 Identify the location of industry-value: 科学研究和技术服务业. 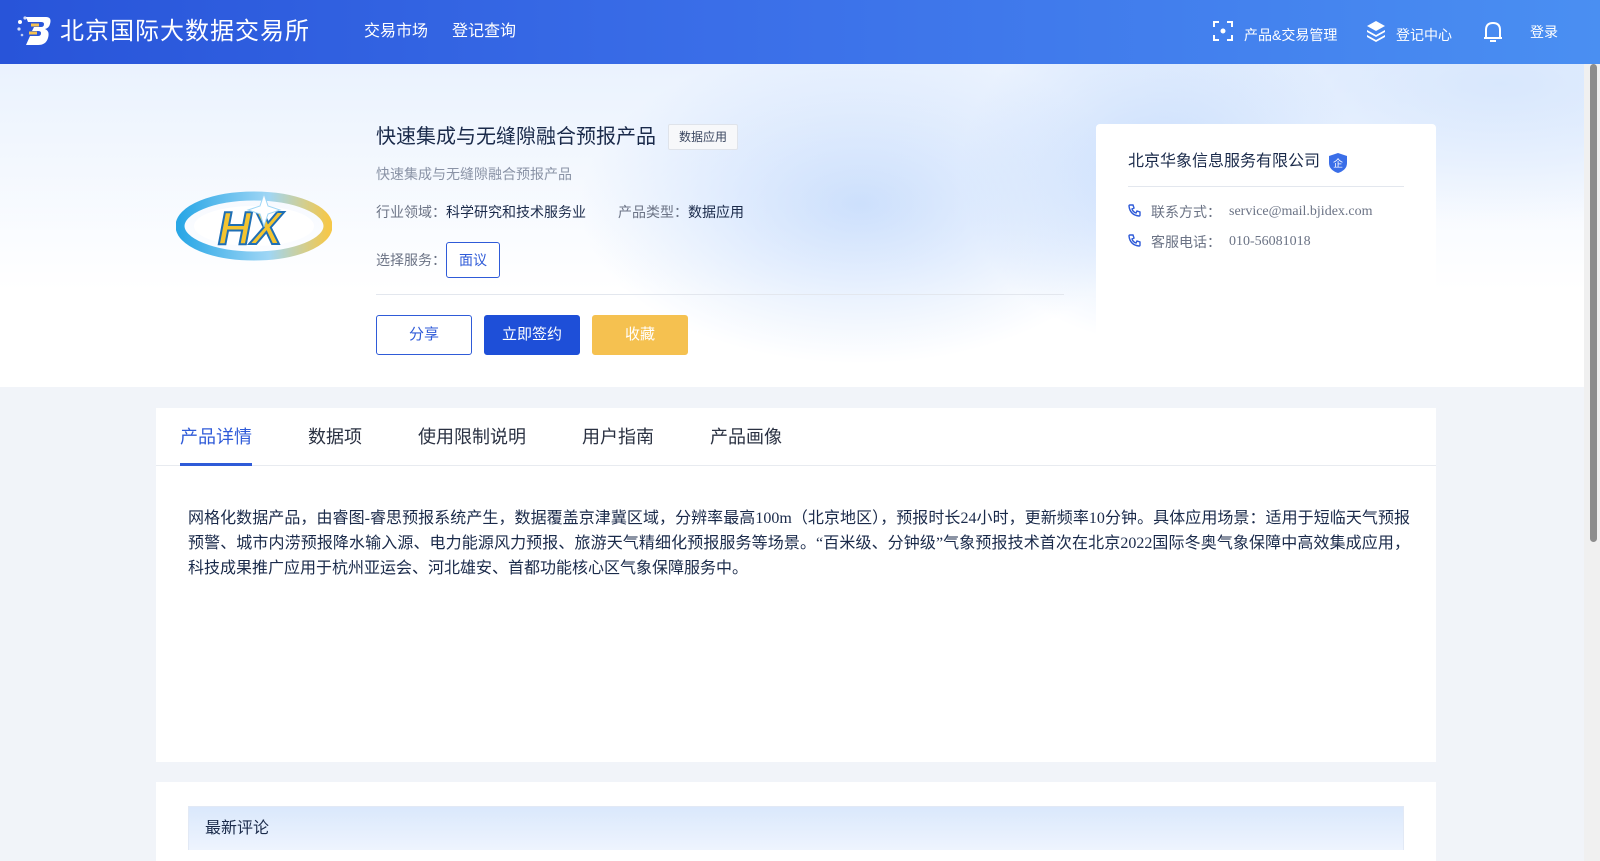
(516, 212).